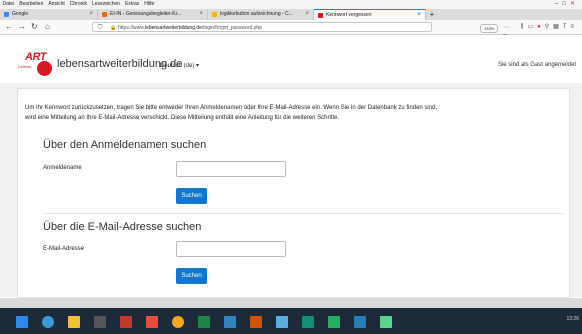 Image resolution: width=582 pixels, height=334 pixels. Describe the element at coordinates (541, 27) in the screenshot. I see `extension-icon: ●` at that location.